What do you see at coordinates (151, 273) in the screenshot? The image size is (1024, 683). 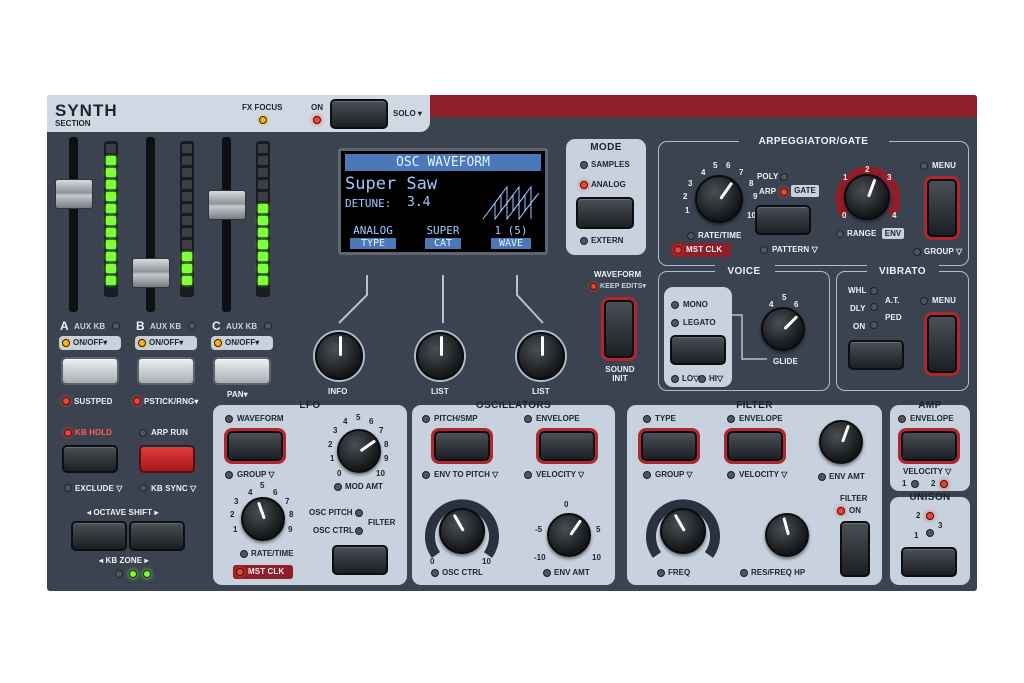 I see `fader-b-handle` at bounding box center [151, 273].